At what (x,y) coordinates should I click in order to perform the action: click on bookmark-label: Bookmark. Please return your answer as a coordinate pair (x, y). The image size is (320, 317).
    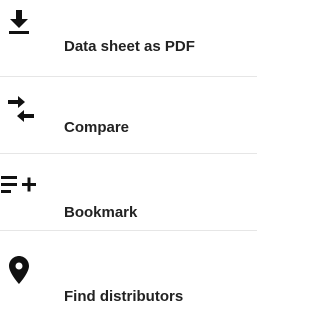
    Looking at the image, I should click on (101, 212).